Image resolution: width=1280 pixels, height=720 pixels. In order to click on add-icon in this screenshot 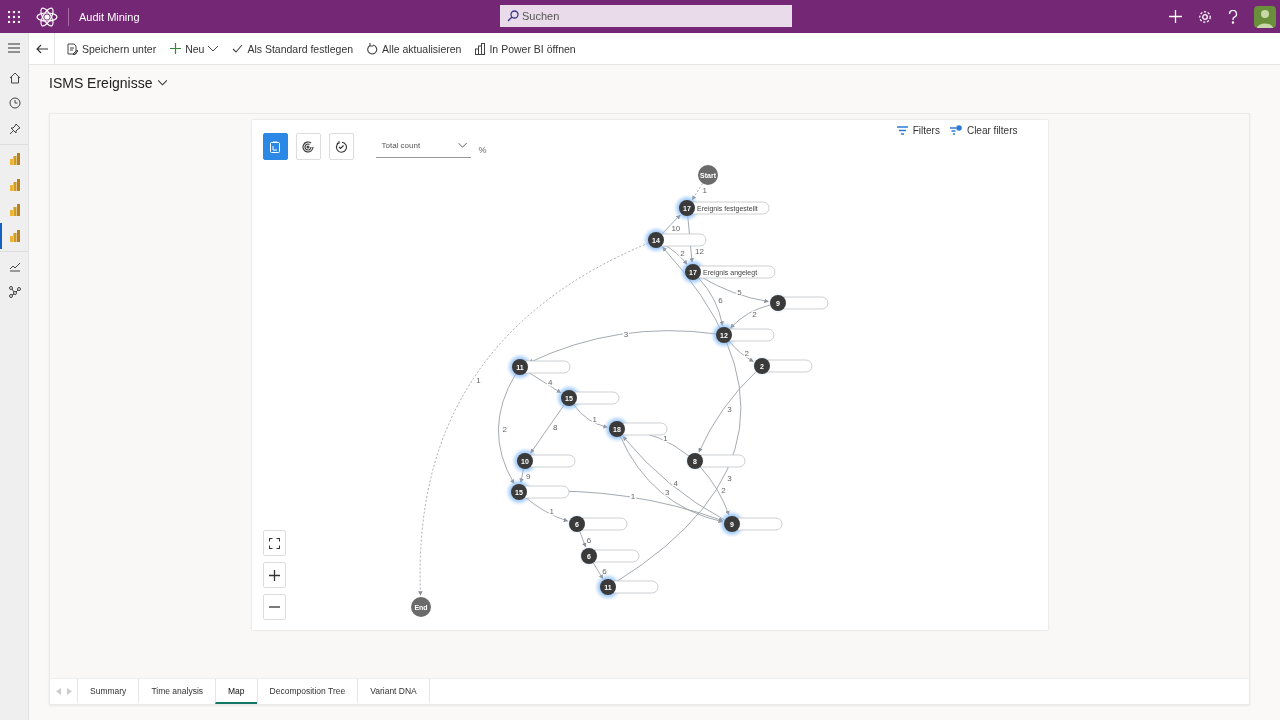, I will do `click(1175, 16)`.